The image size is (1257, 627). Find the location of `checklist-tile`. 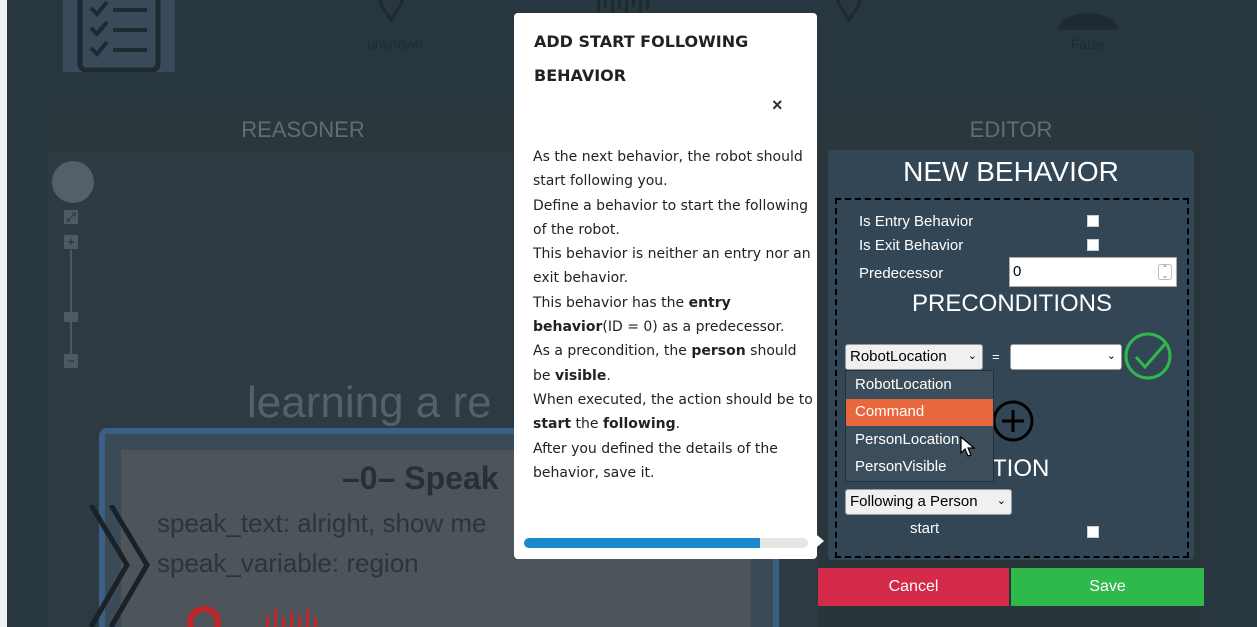

checklist-tile is located at coordinates (119, 36).